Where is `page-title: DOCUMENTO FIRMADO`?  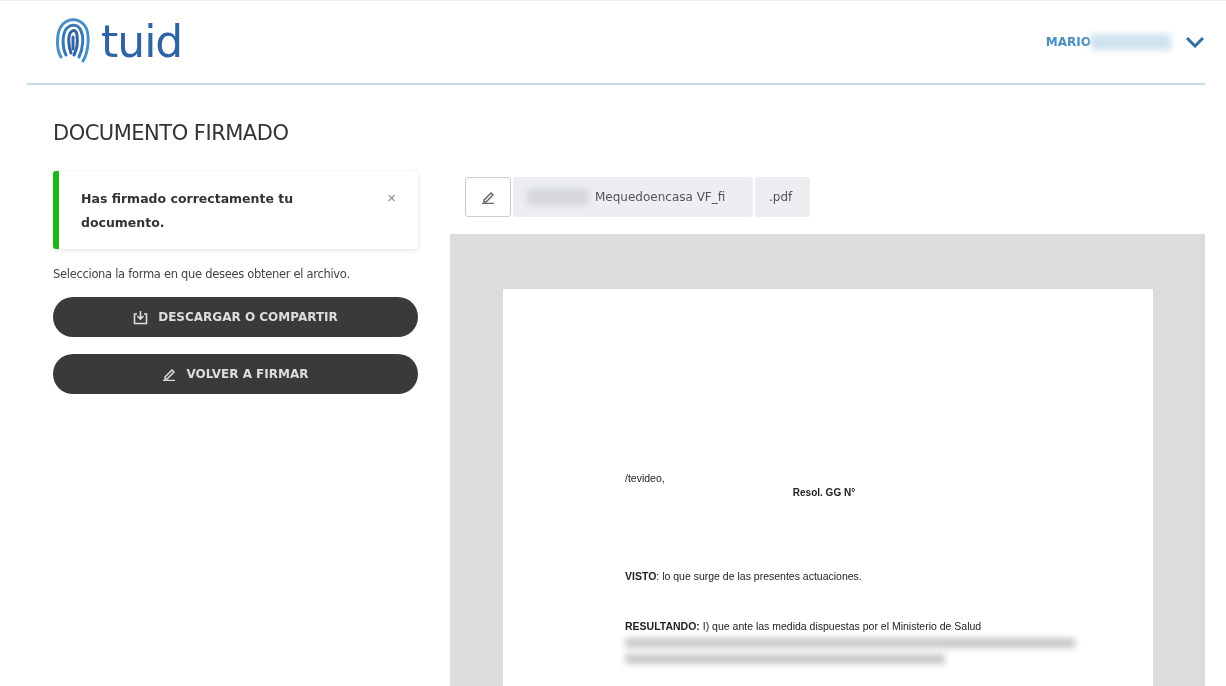 page-title: DOCUMENTO FIRMADO is located at coordinates (171, 133).